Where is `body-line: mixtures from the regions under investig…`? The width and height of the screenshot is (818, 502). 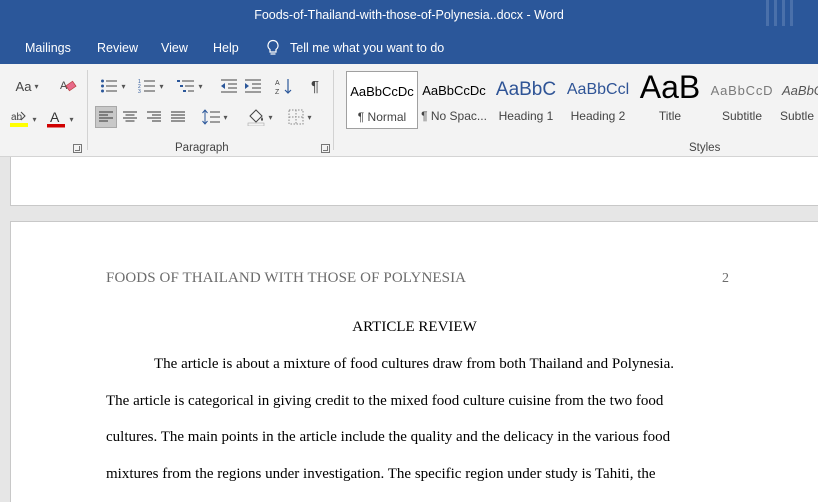
body-line: mixtures from the regions under investig… is located at coordinates (381, 474).